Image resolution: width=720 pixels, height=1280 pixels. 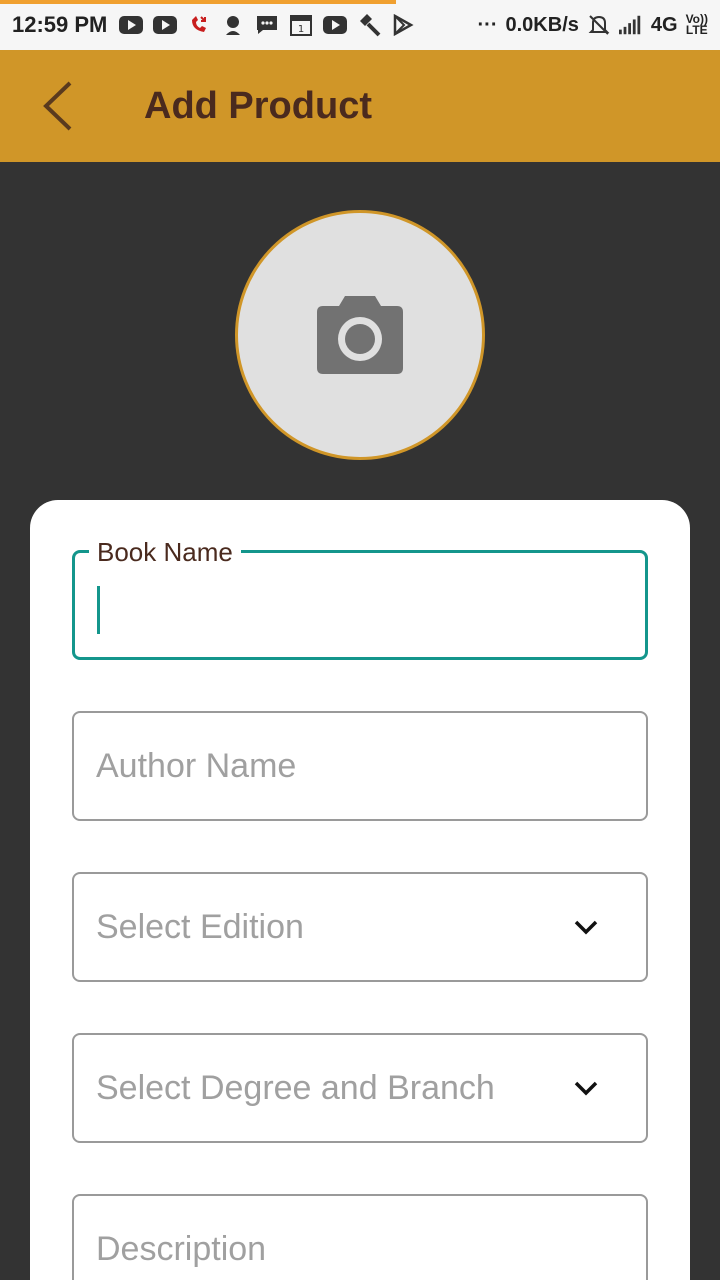 What do you see at coordinates (360, 1237) in the screenshot?
I see `description-field: Description` at bounding box center [360, 1237].